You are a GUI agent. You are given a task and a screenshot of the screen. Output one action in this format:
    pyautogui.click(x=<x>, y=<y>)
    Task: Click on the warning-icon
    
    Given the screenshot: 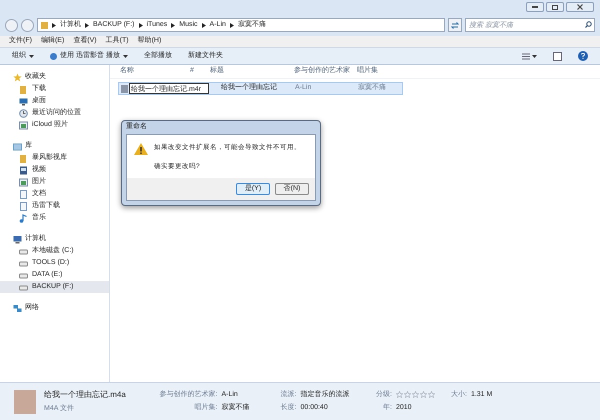 What is the action you would take?
    pyautogui.click(x=141, y=149)
    